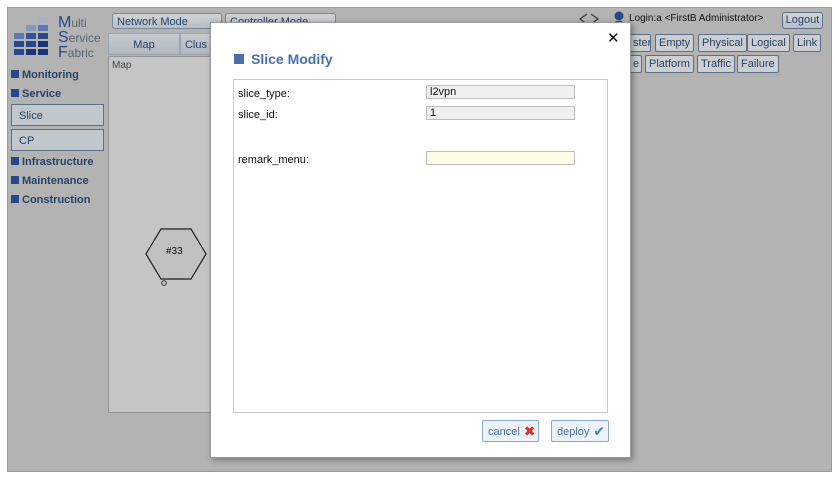  Describe the element at coordinates (292, 59) in the screenshot. I see `dialog-title: Slice Modify` at that location.